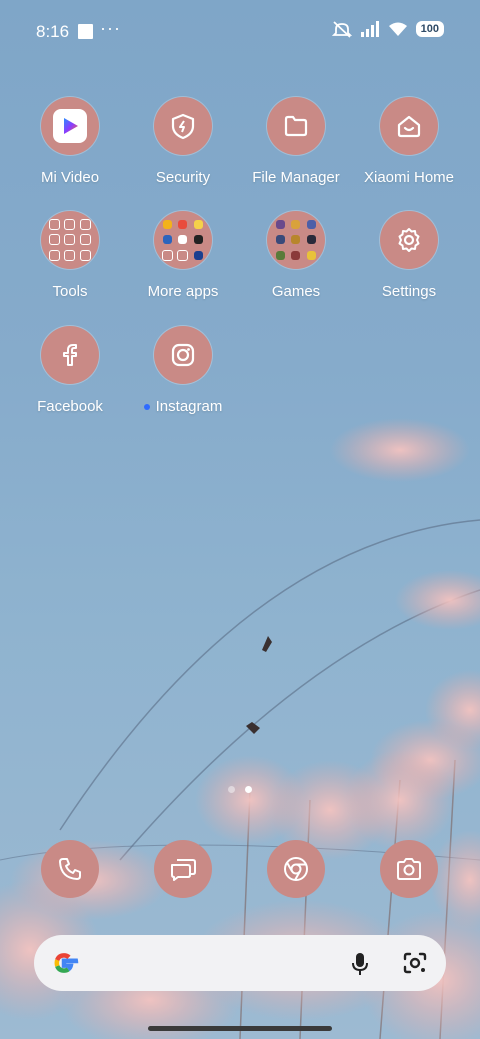  I want to click on chrome-icon, so click(296, 869).